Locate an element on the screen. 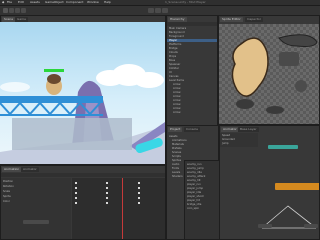  property-row: Rotation is located at coordinates (8, 186).